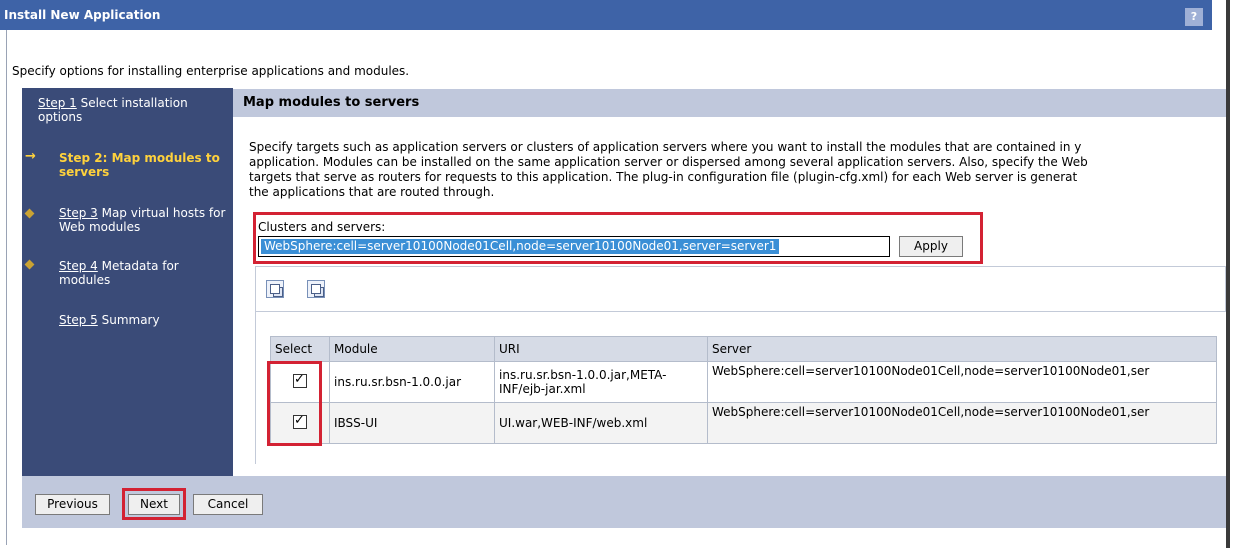  Describe the element at coordinates (82, 15) in the screenshot. I see `window-title: Install New Application` at that location.